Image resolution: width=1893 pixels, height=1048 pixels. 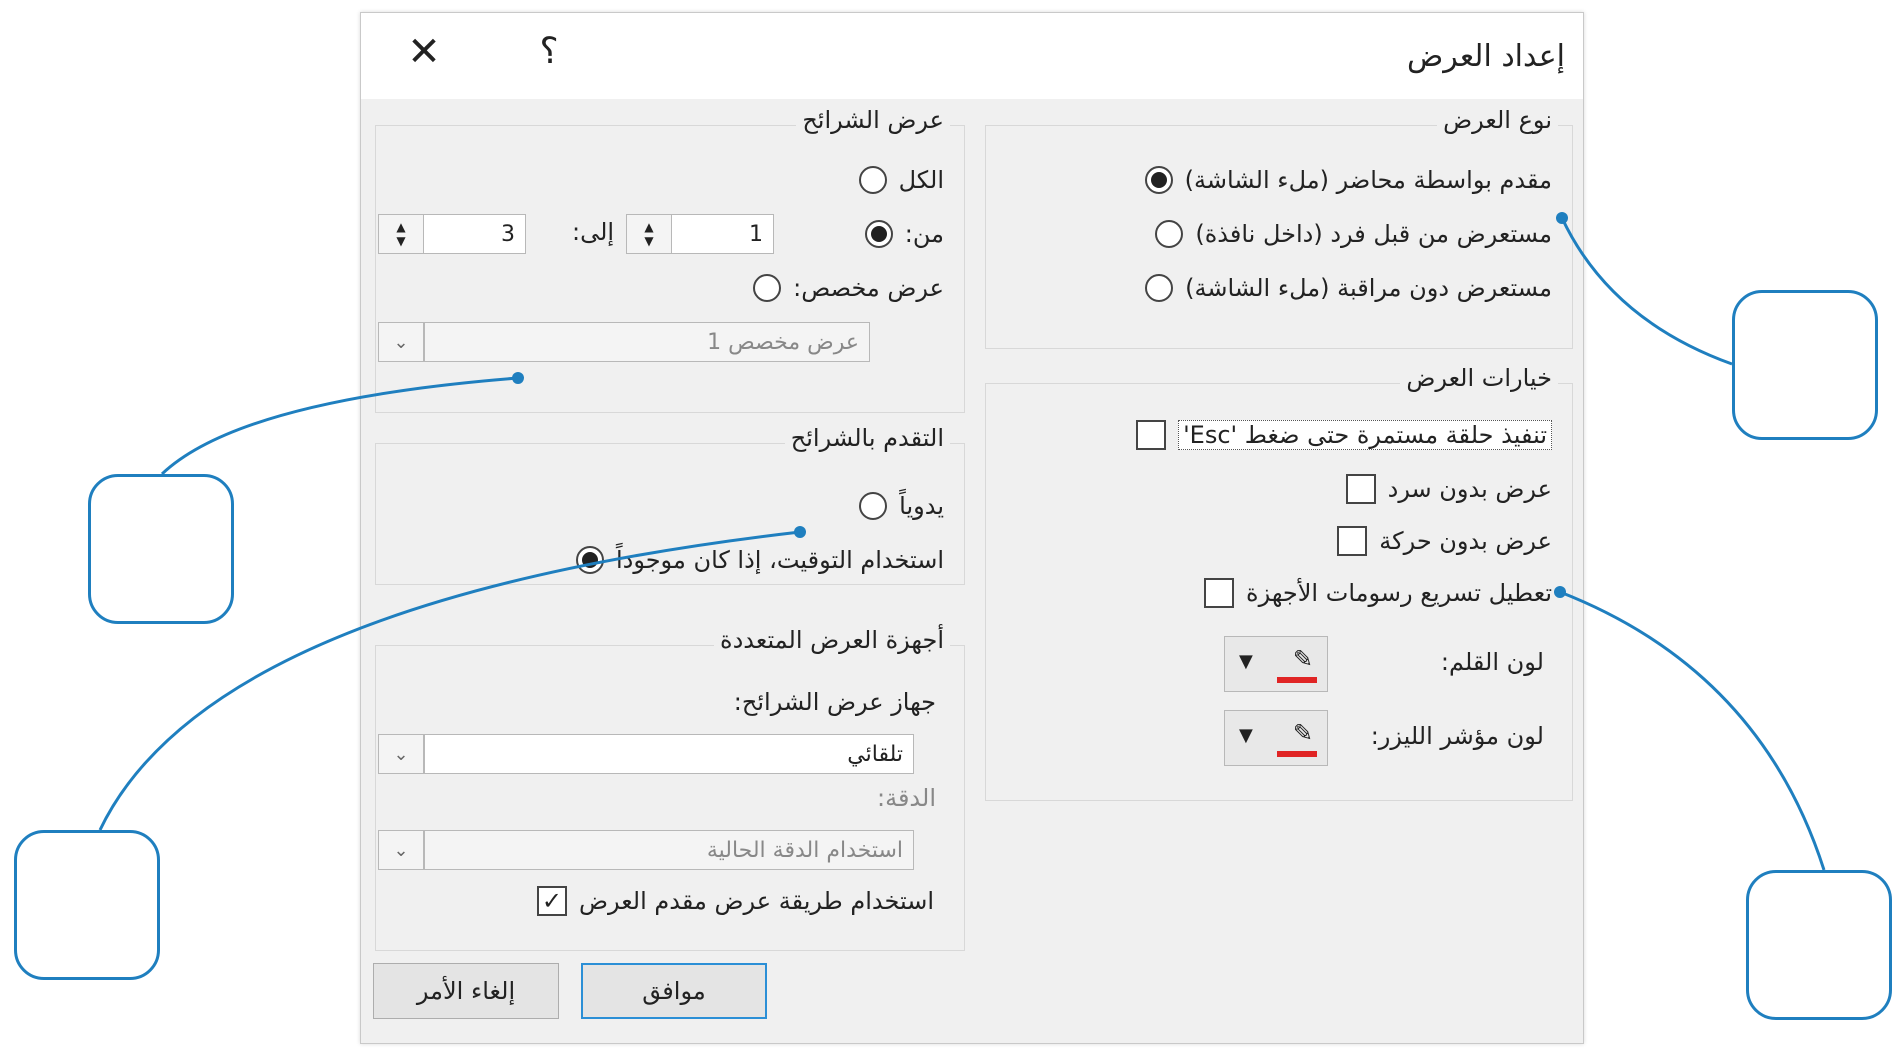 What do you see at coordinates (1479, 378) in the screenshot?
I see `show-options-legend: خيارات العرض` at bounding box center [1479, 378].